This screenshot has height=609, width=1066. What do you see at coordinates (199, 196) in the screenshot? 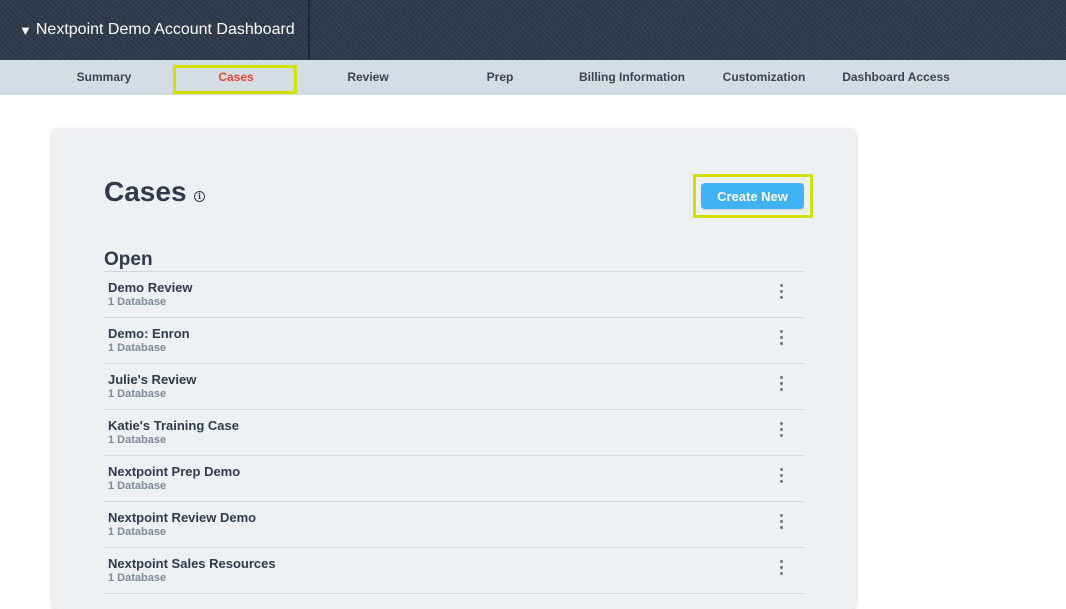
I see `info-icon: i` at bounding box center [199, 196].